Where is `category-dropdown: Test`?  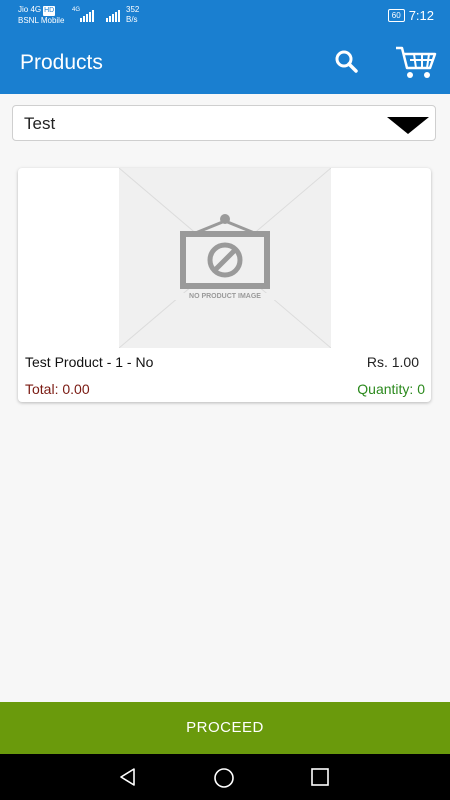
category-dropdown: Test is located at coordinates (224, 123).